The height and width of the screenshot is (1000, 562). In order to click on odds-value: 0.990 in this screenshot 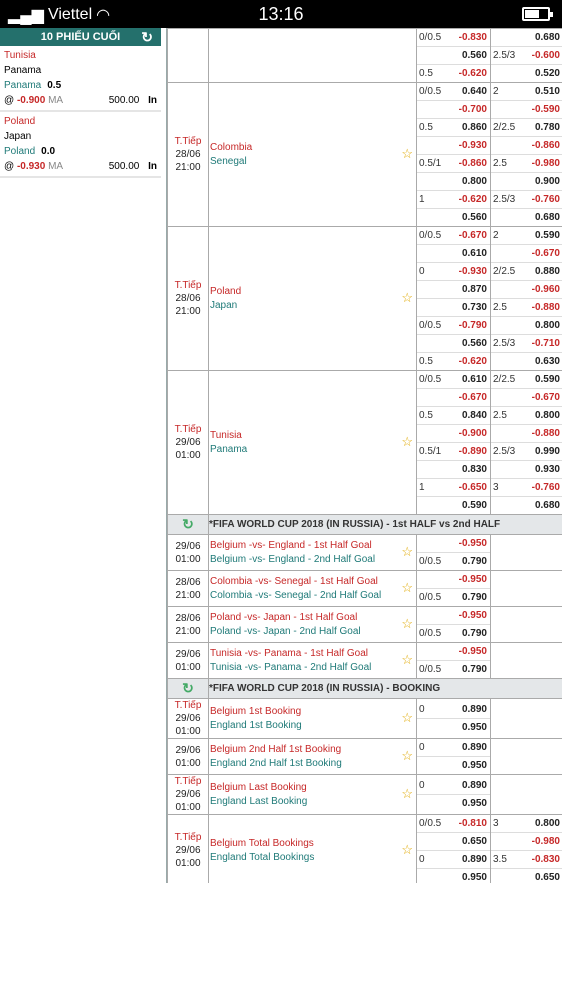, I will do `click(547, 451)`.